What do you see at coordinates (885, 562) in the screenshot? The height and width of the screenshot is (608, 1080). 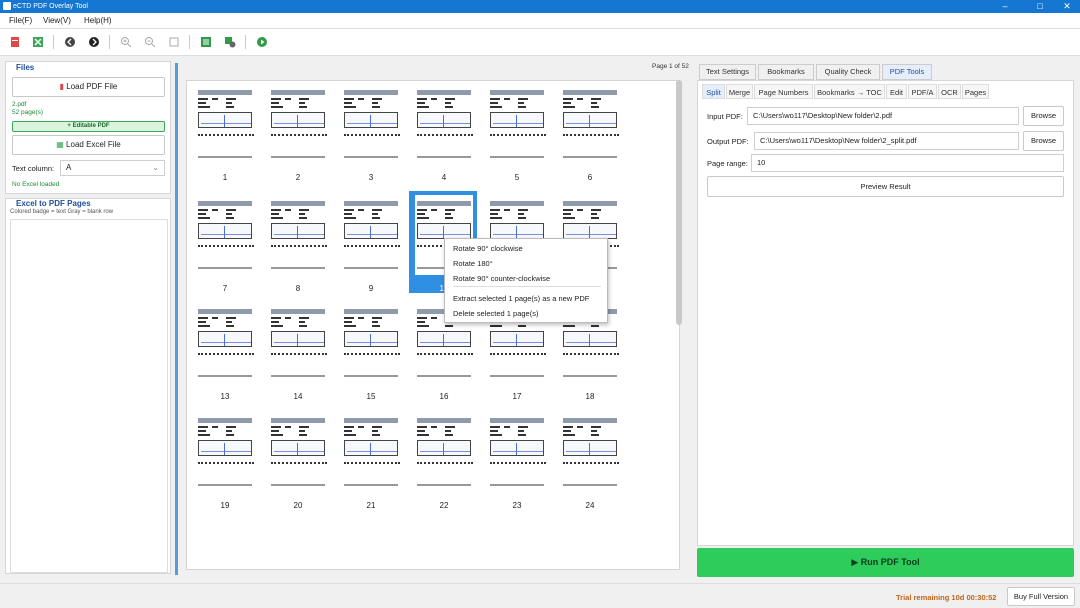 I see `run-pdf-tool-button: ▶ Run PDF Tool` at bounding box center [885, 562].